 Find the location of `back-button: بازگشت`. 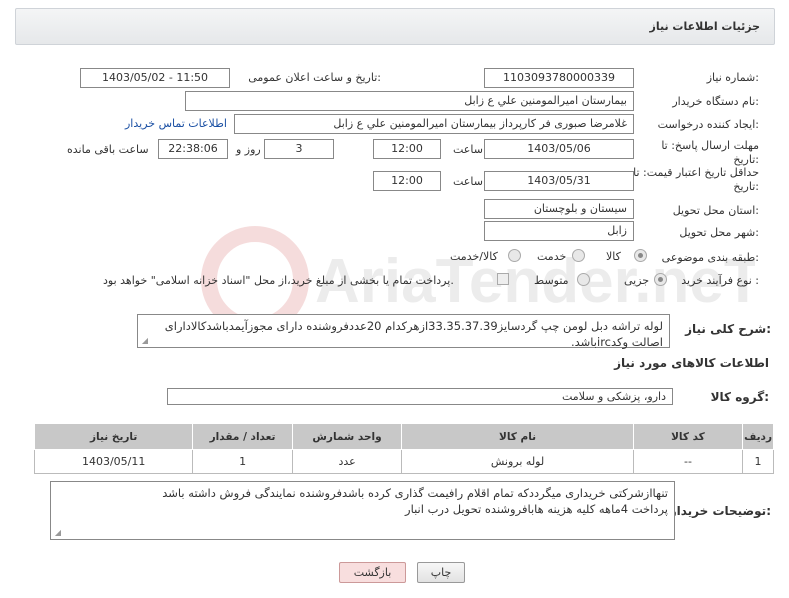

back-button: بازگشت is located at coordinates (372, 572).